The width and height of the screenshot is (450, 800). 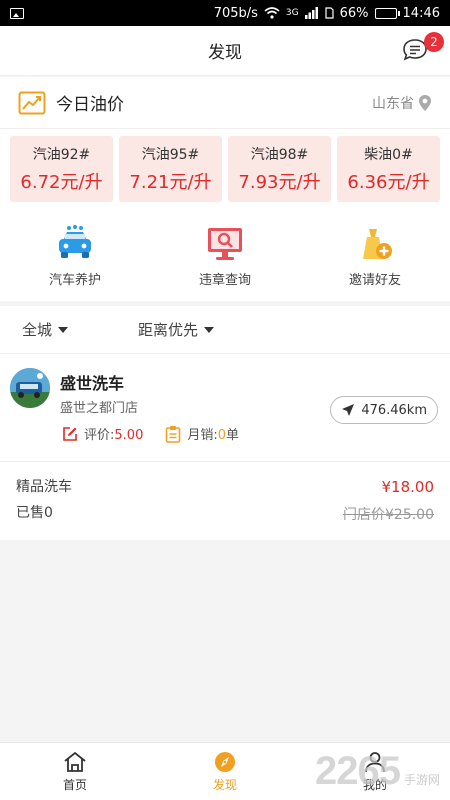 I want to click on clock: 14:46, so click(x=421, y=13).